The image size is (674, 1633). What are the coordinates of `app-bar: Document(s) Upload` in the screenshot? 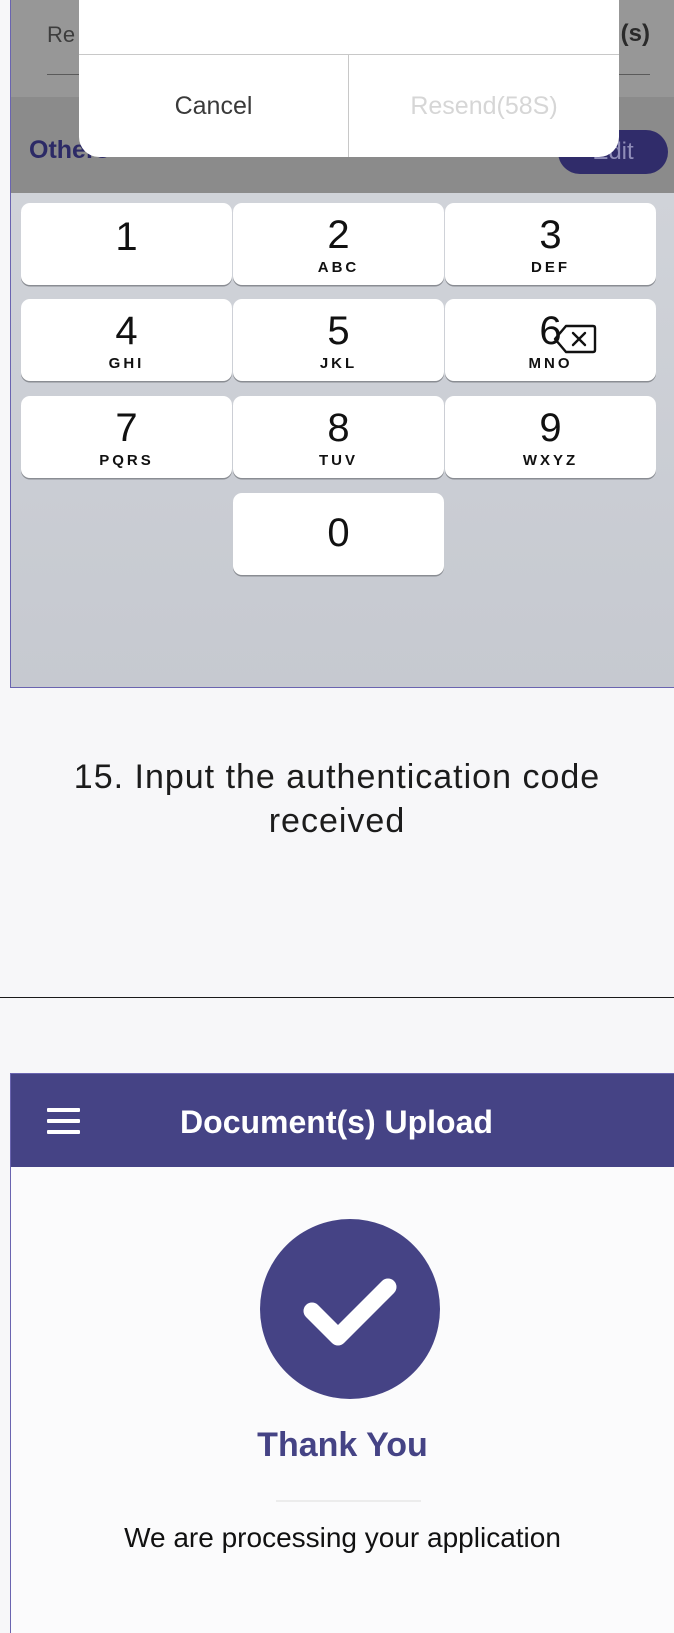 It's located at (342, 1120).